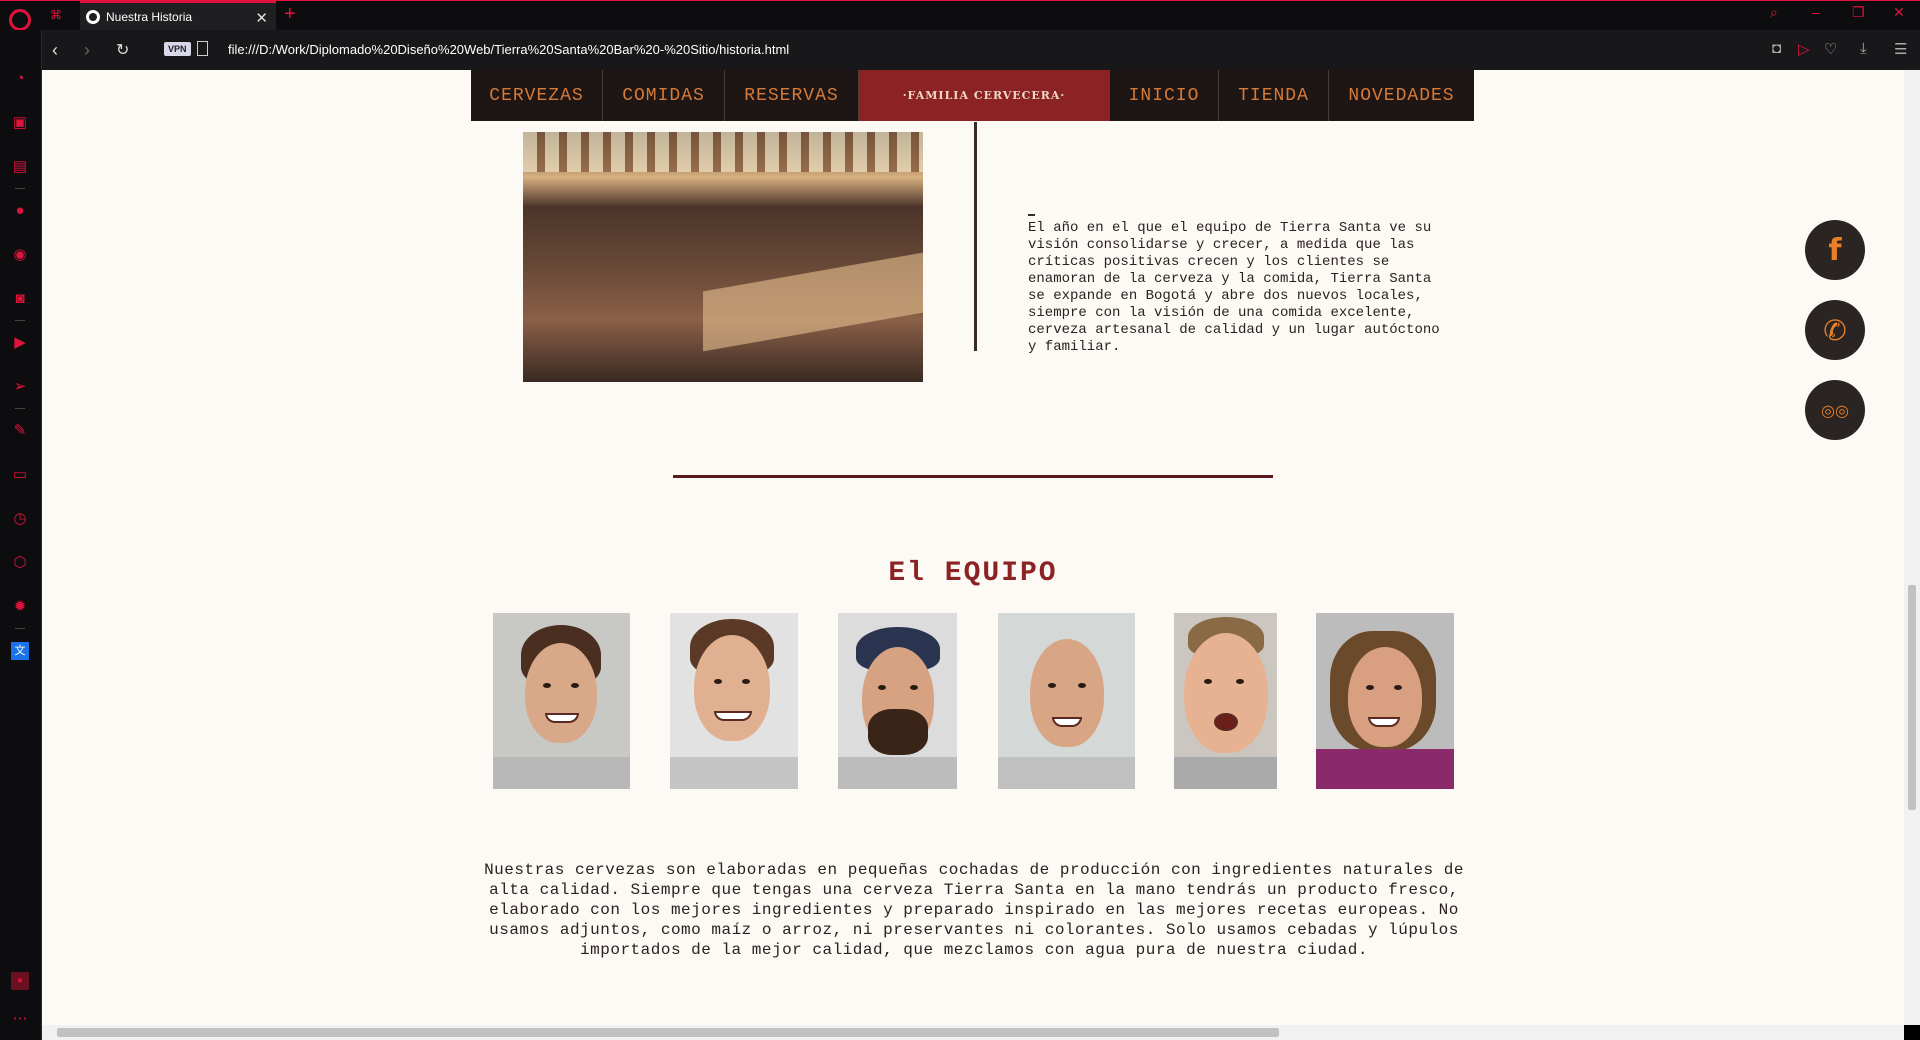 The width and height of the screenshot is (1920, 1040). What do you see at coordinates (723, 257) in the screenshot?
I see `bar-interior-photo` at bounding box center [723, 257].